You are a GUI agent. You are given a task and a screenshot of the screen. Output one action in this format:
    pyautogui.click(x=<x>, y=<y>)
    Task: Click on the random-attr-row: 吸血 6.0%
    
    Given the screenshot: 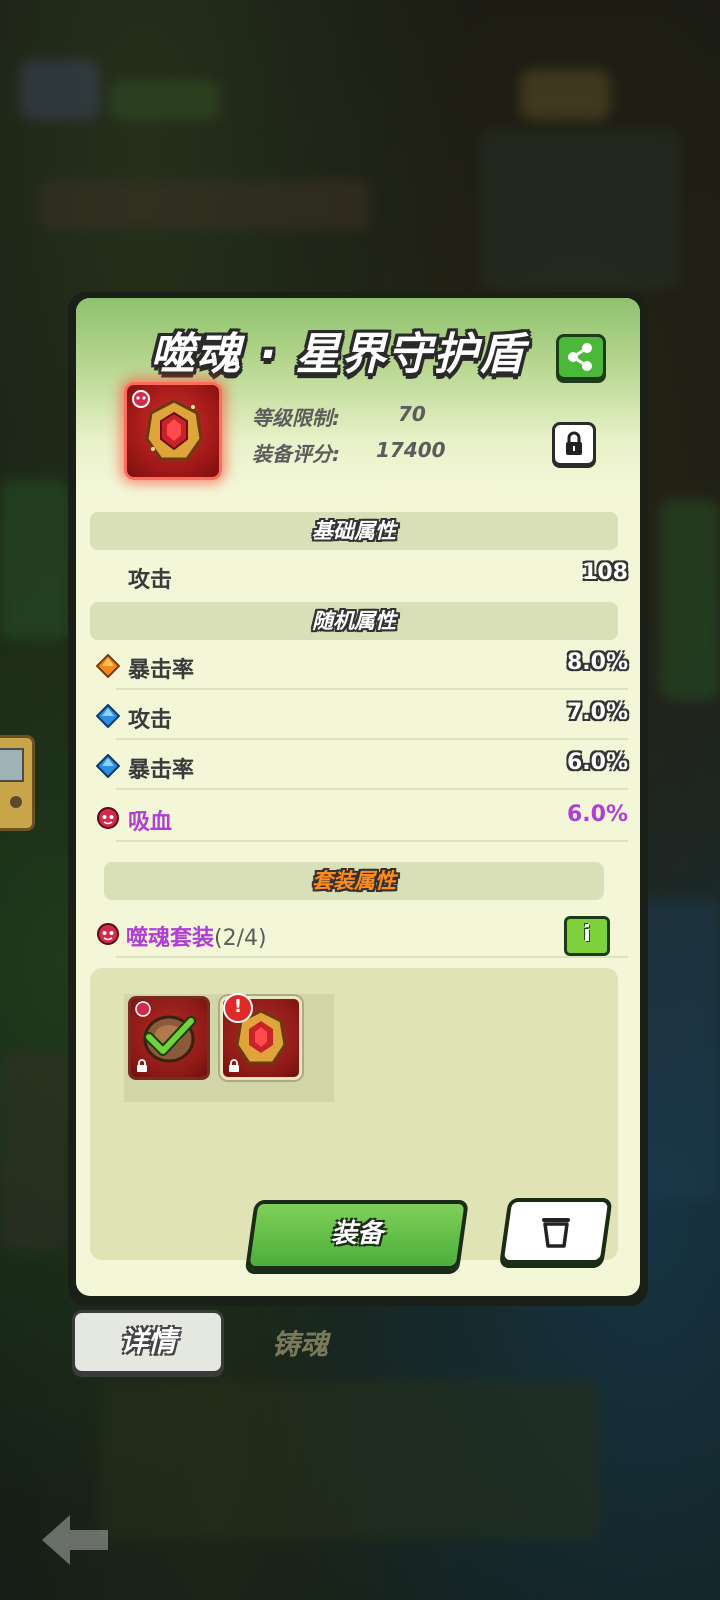 What is the action you would take?
    pyautogui.click(x=362, y=818)
    